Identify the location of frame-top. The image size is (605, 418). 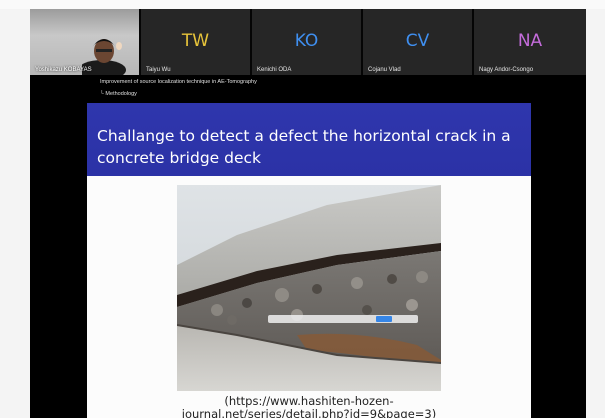
(302, 4).